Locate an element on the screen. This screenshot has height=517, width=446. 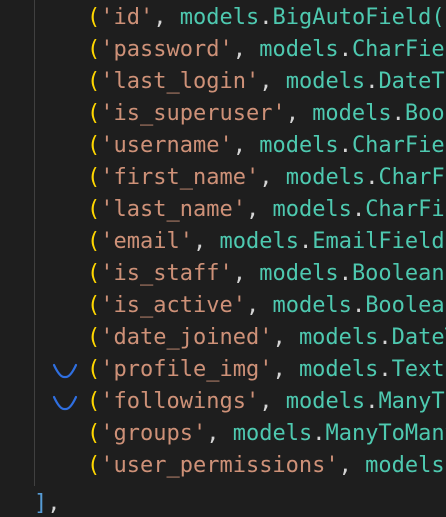
code-line: ('id', models.BigAutoField(a is located at coordinates (223, 18).